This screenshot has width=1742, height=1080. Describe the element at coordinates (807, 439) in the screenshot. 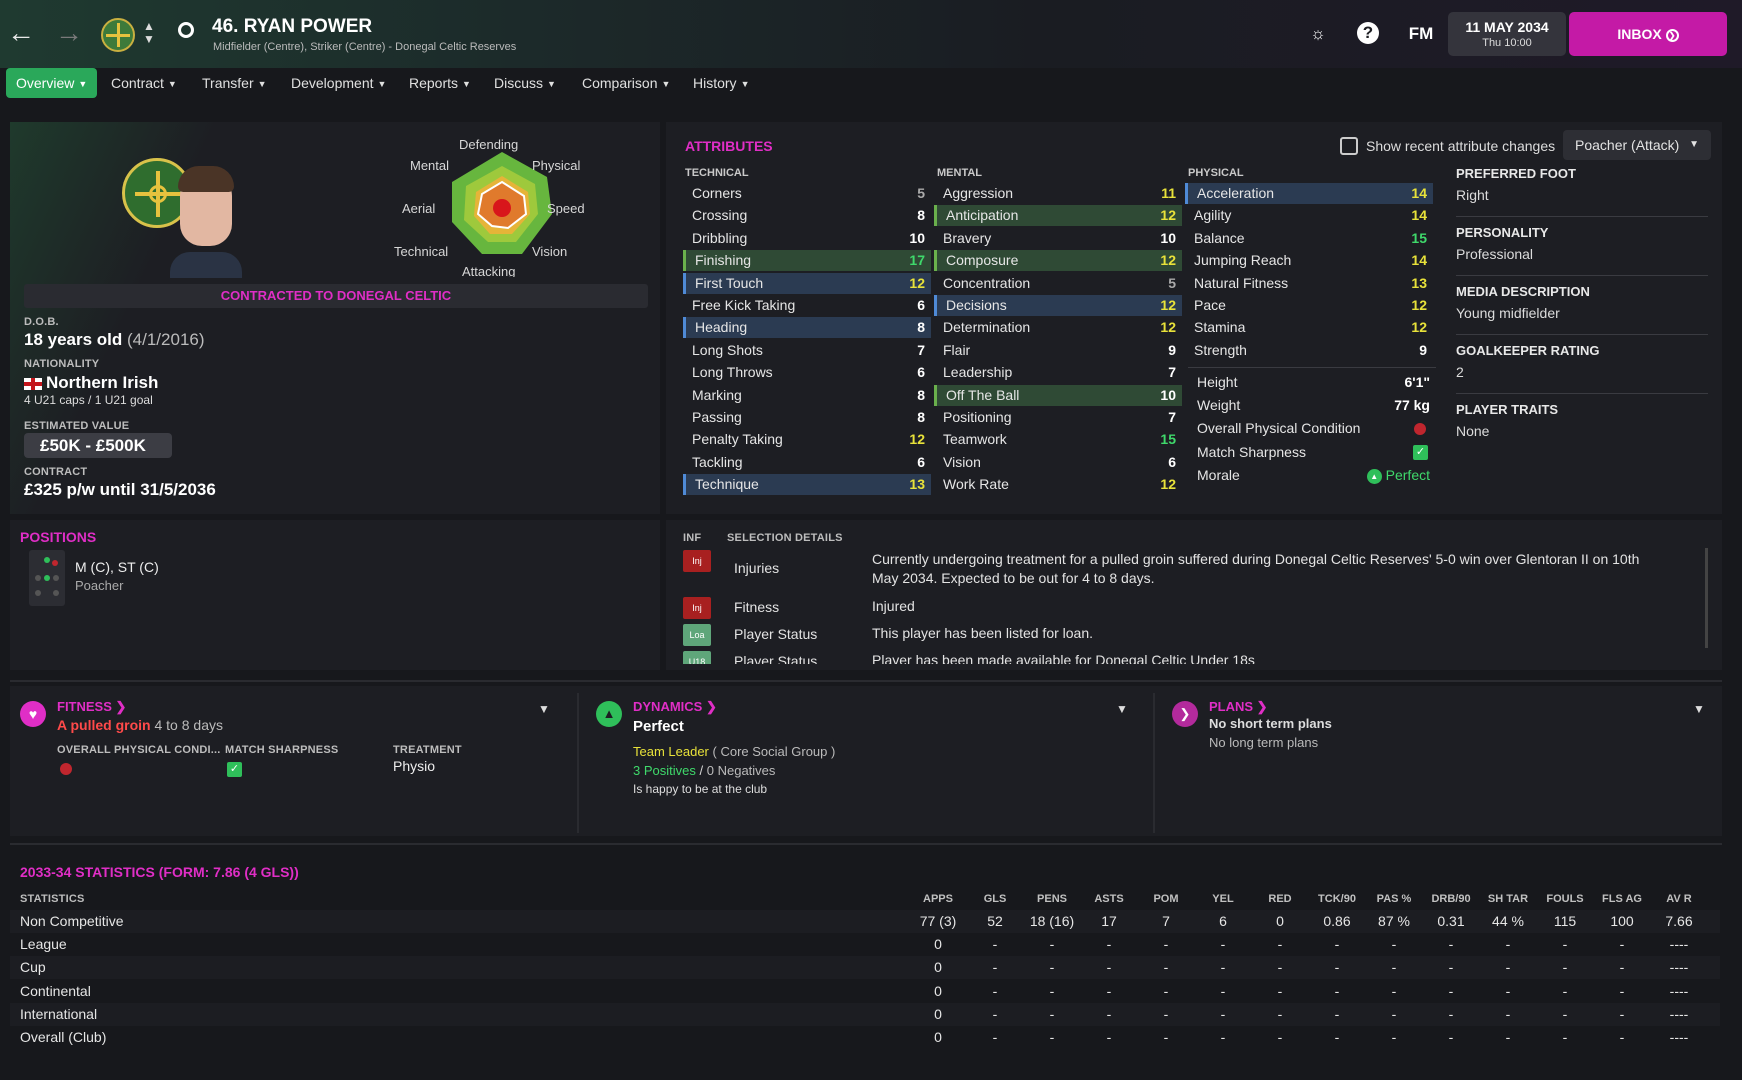

I see `attribute-row: Penalty Taking 12` at that location.